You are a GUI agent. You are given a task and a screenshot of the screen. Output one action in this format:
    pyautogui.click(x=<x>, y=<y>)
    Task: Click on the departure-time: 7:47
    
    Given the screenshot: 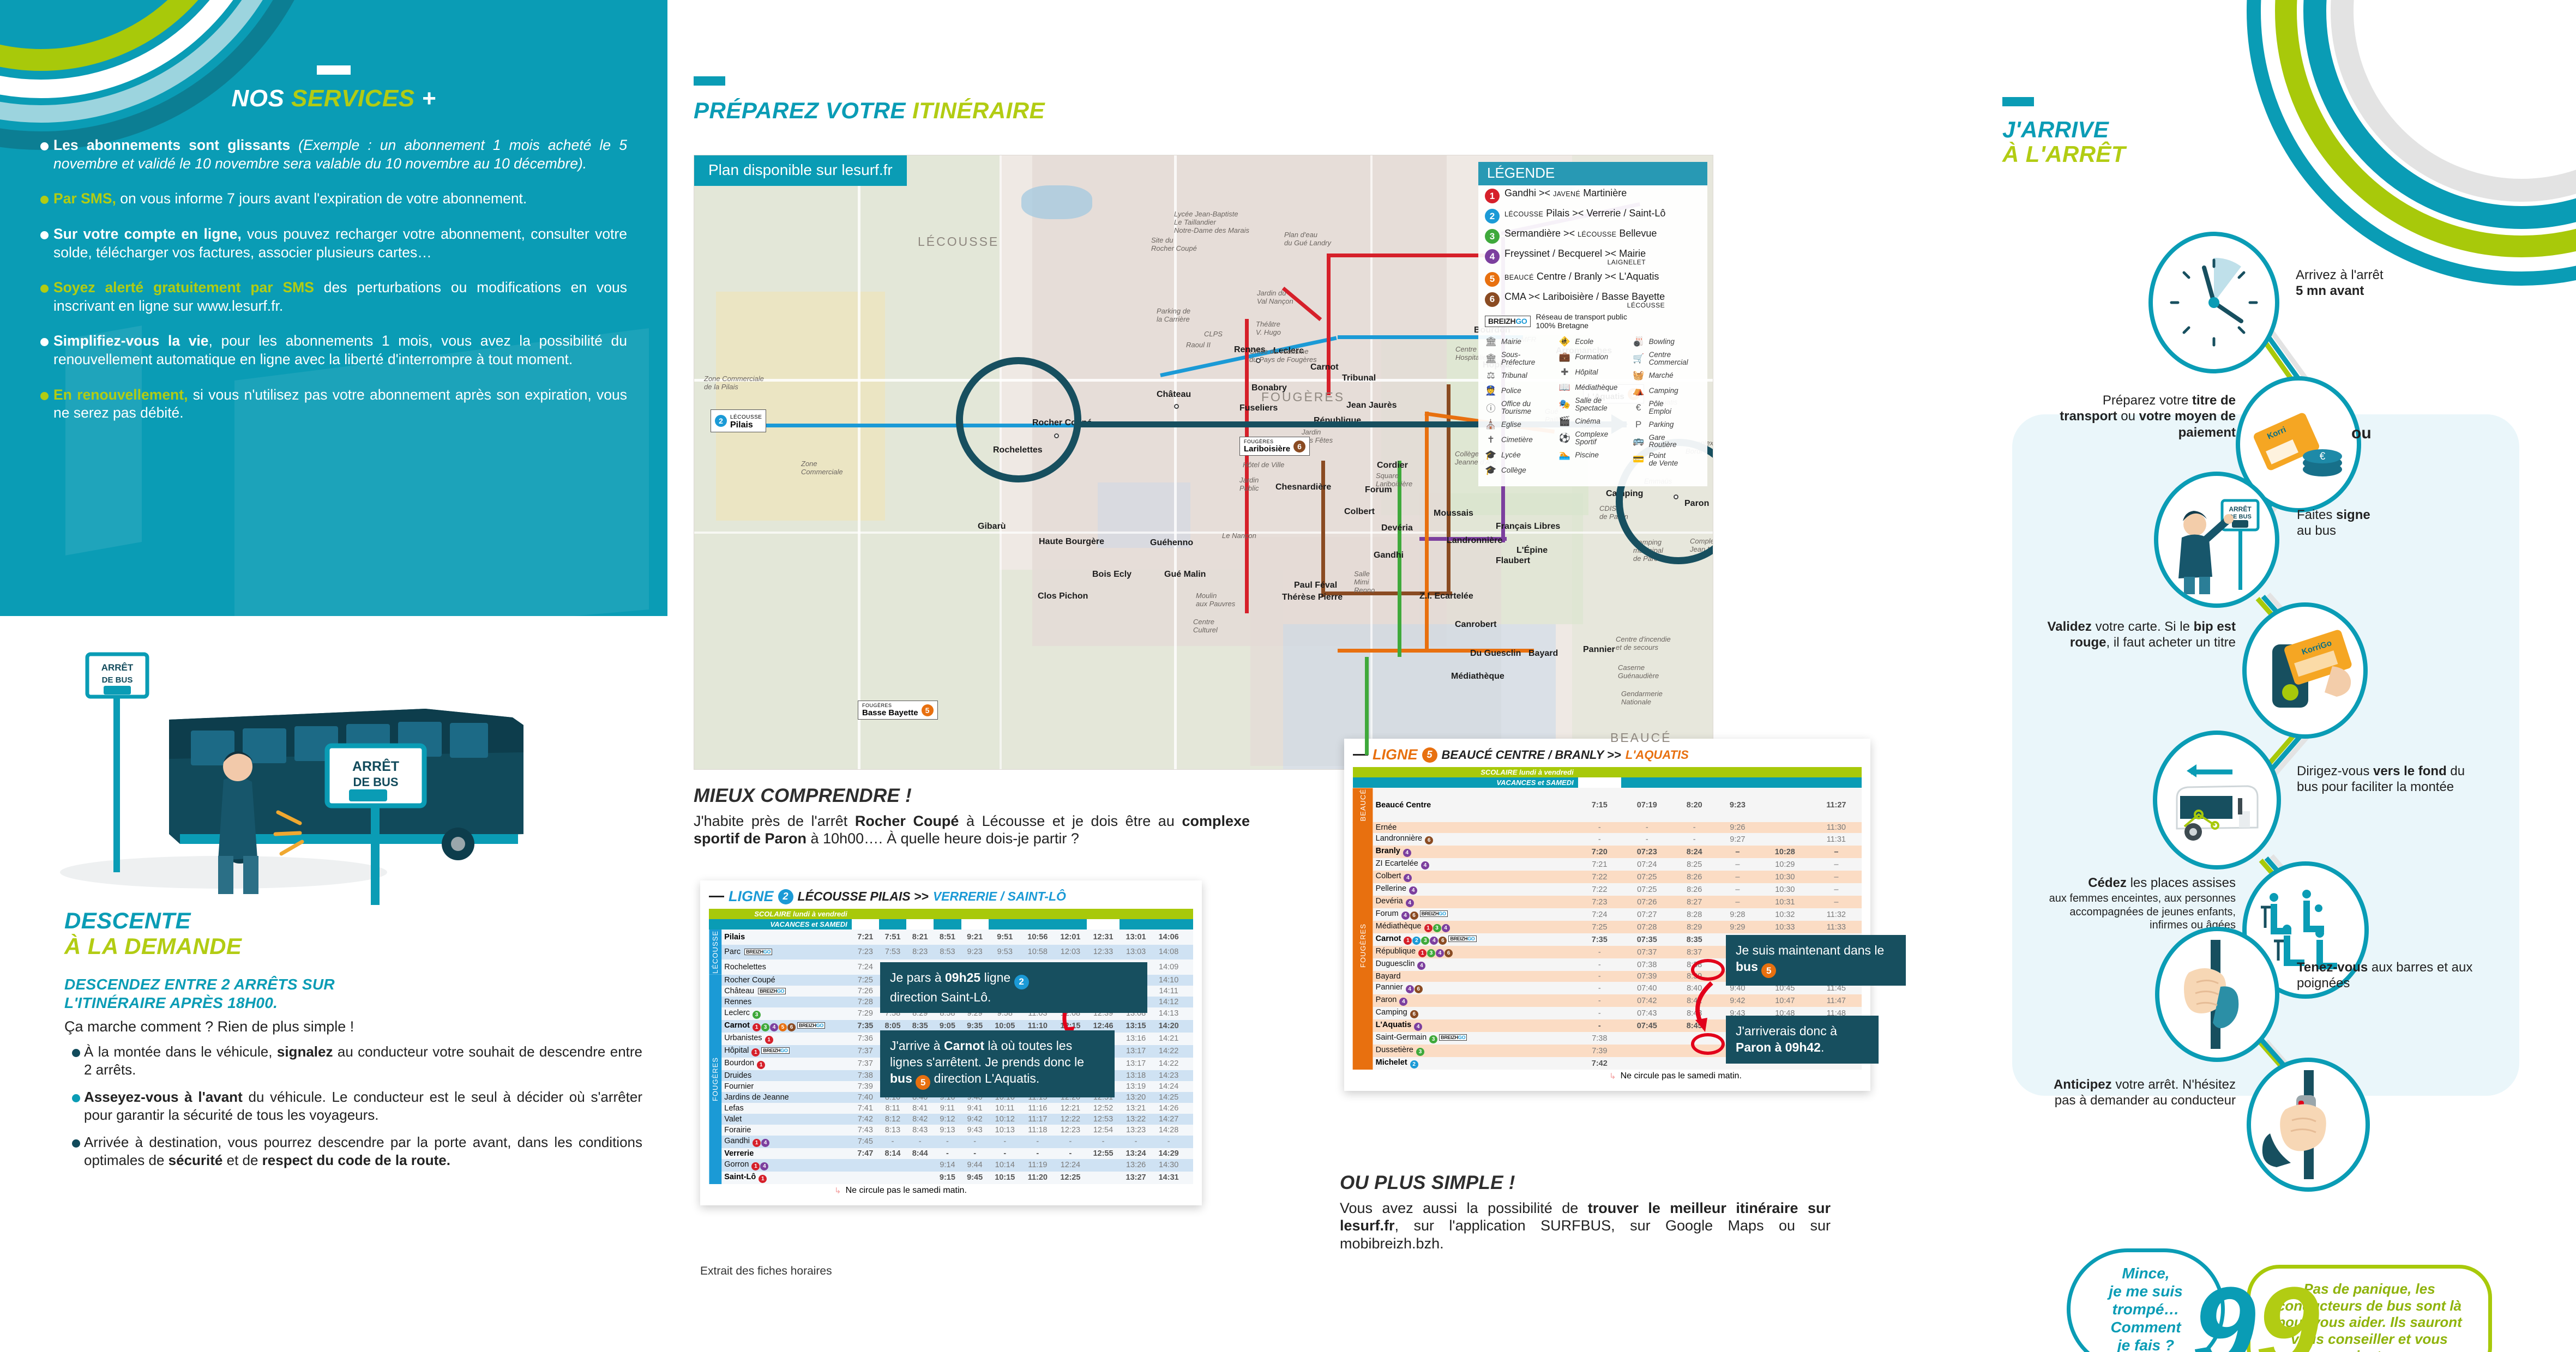 What is the action you would take?
    pyautogui.click(x=865, y=1154)
    